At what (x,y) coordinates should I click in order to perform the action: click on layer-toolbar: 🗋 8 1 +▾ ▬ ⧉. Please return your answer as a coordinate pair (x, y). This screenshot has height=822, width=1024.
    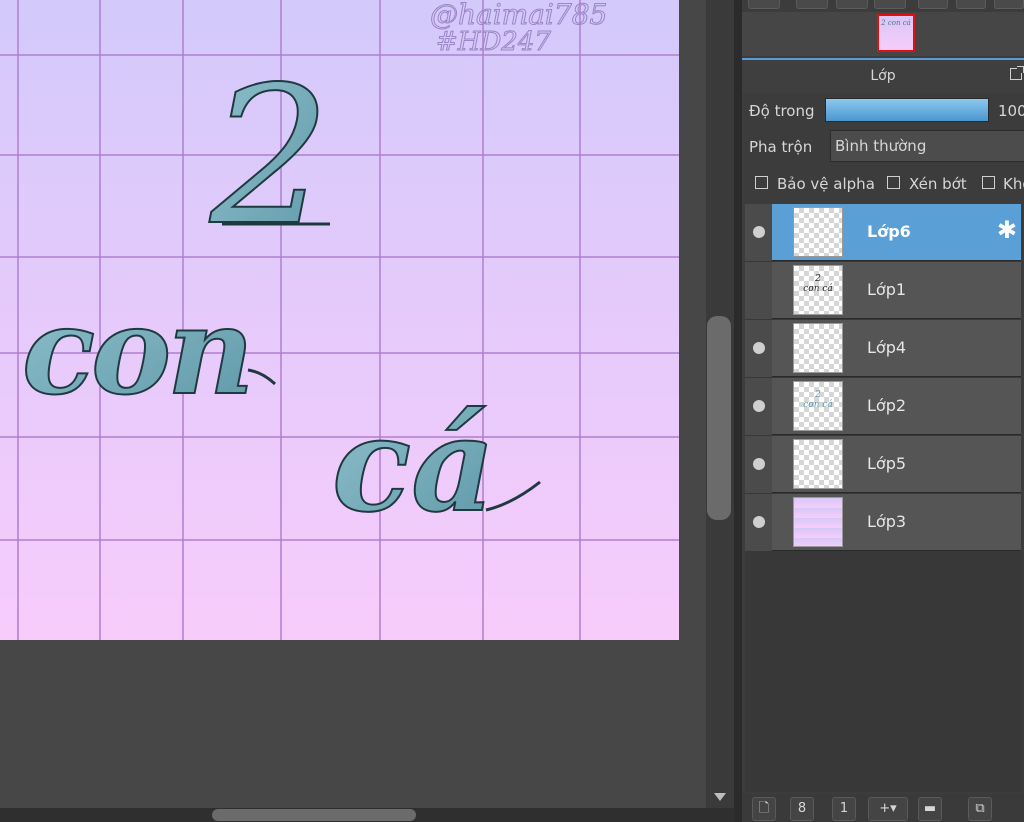
    Looking at the image, I should click on (883, 808).